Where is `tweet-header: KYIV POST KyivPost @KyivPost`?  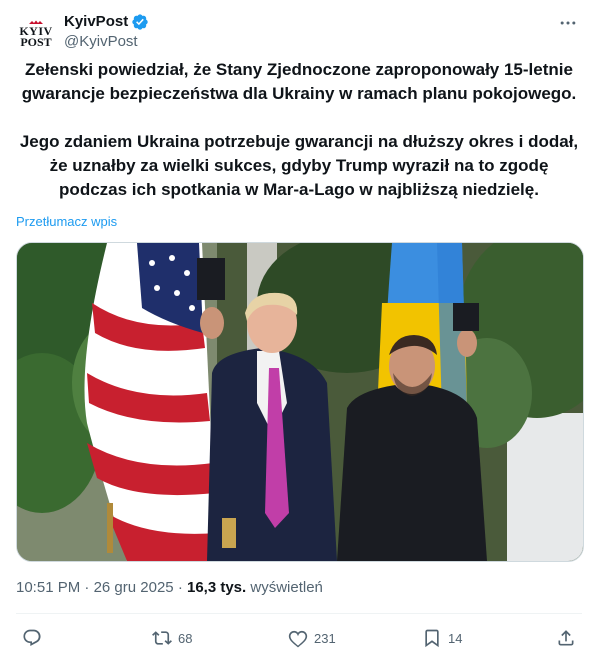
tweet-header: KYIV POST KyivPost @KyivPost is located at coordinates (299, 34).